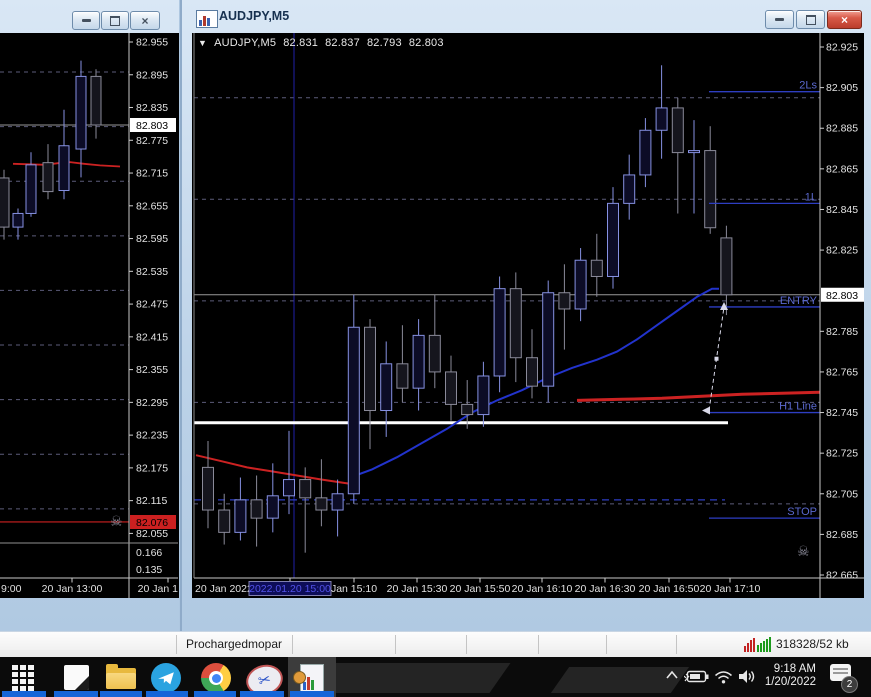 The width and height of the screenshot is (871, 697). I want to click on minimize-icon, so click(779, 19).